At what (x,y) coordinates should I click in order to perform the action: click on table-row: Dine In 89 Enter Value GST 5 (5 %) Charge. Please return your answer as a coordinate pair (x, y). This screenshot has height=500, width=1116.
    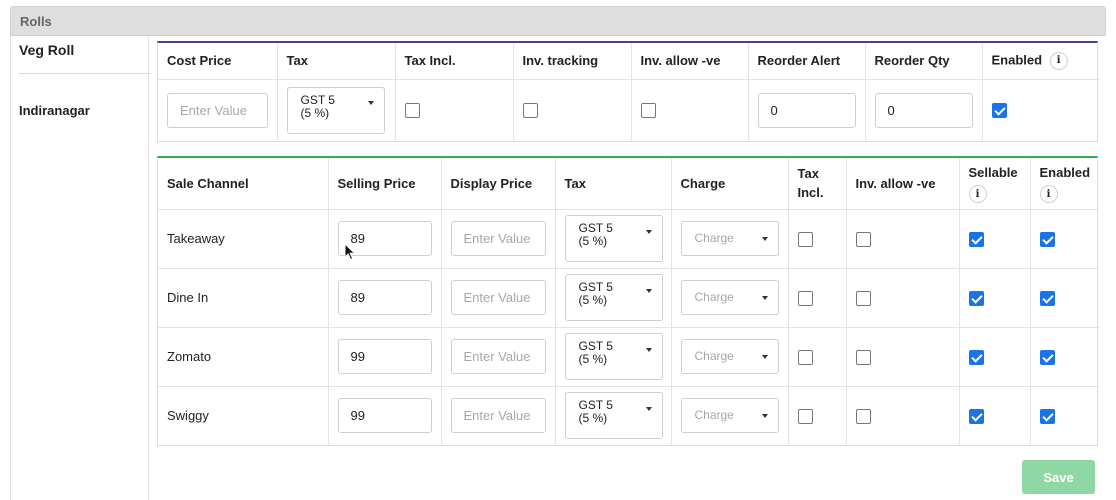
    Looking at the image, I should click on (628, 298).